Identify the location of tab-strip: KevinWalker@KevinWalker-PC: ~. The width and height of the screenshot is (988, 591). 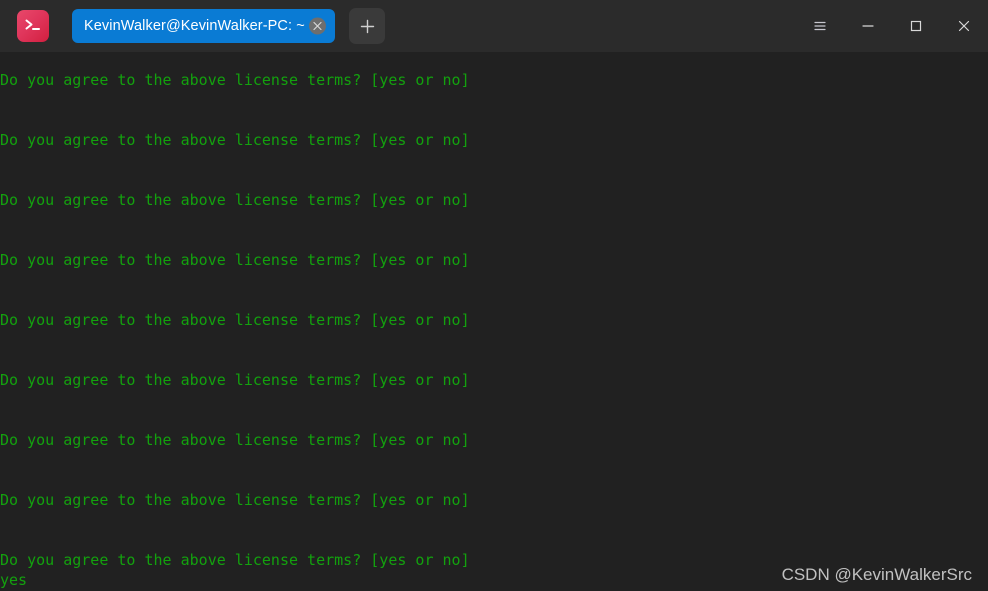
(203, 26).